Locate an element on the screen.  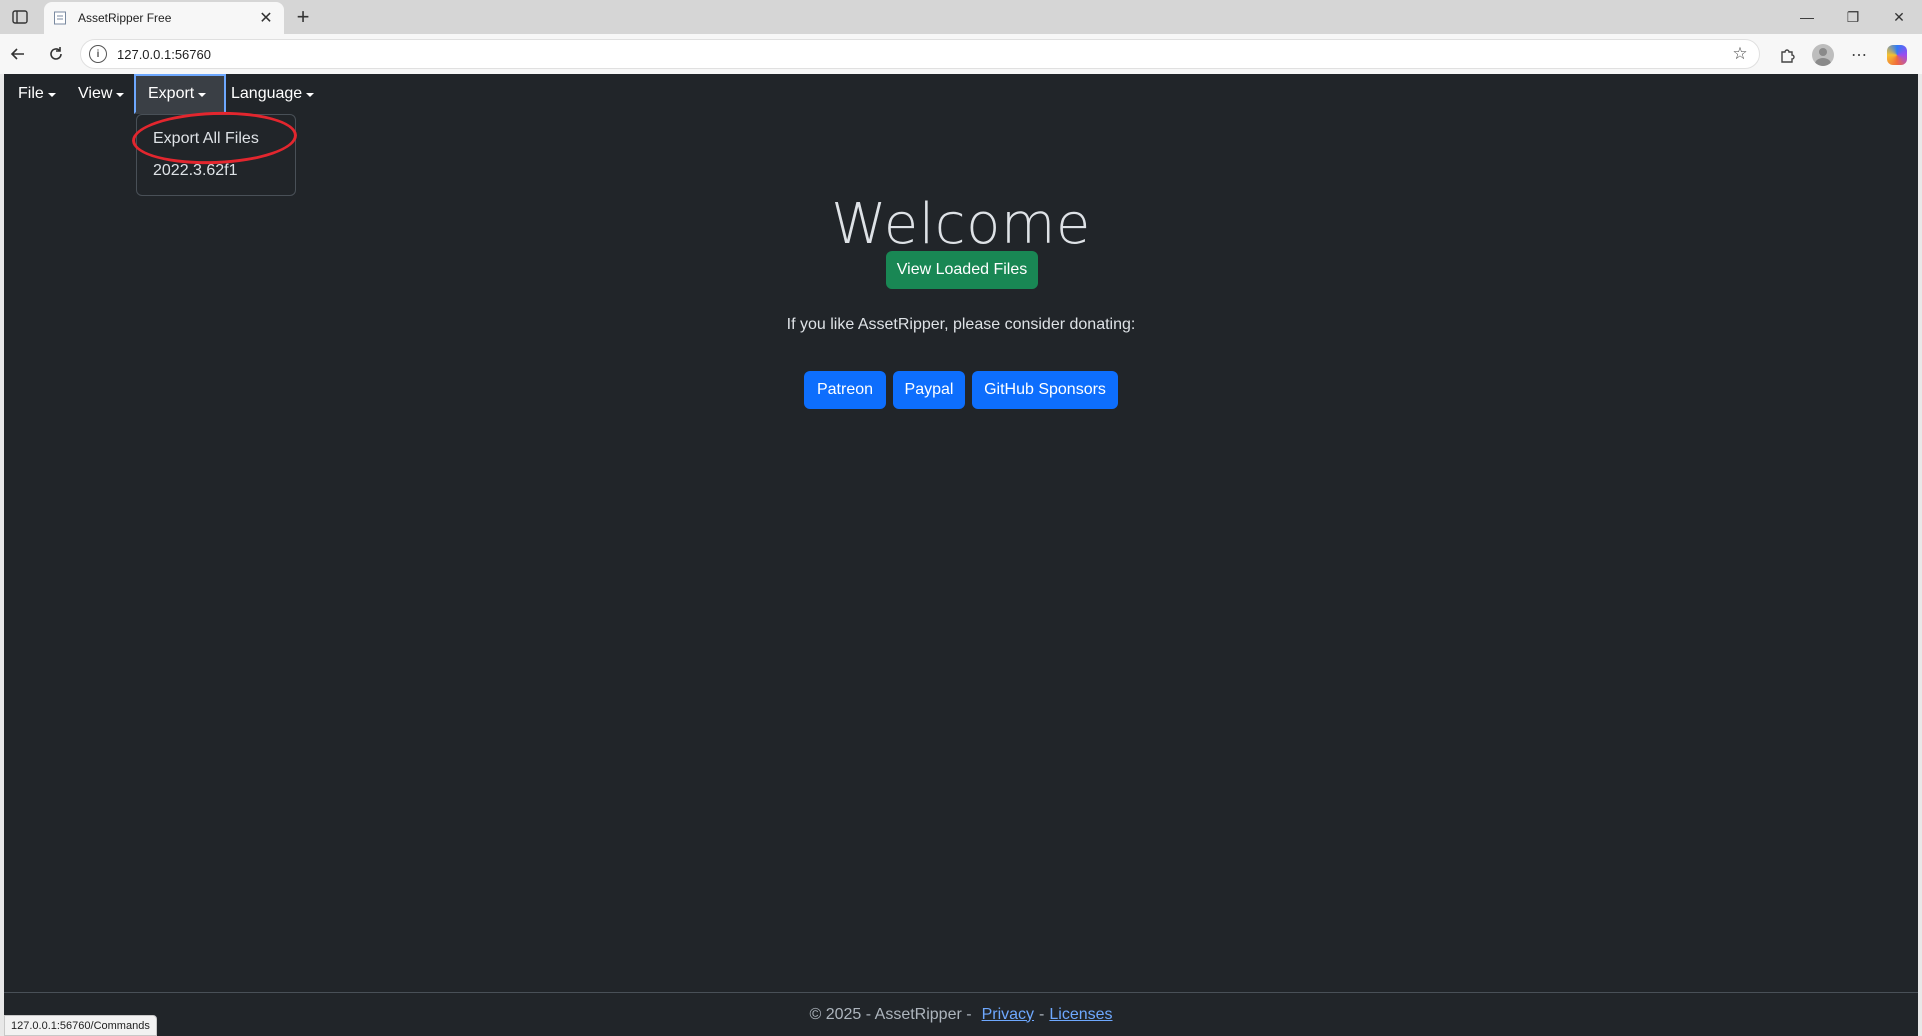
tab-strip: AssetRipper Free ✕ + — ❐ ✕ is located at coordinates (961, 17).